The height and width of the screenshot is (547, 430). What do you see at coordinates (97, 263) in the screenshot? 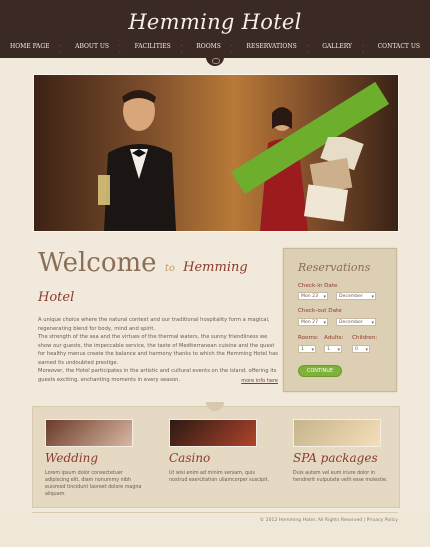
I see `welcome-word: Welcome` at bounding box center [97, 263].